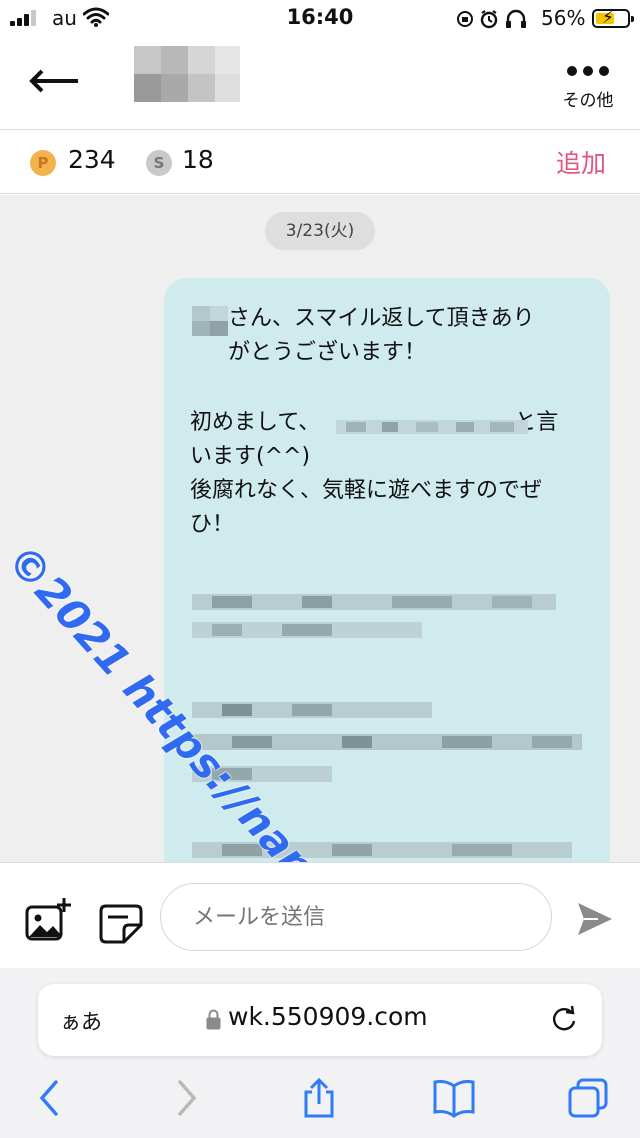 This screenshot has height=1138, width=640. What do you see at coordinates (320, 18) in the screenshot?
I see `status-bar: au 16:40 56% ⚡` at bounding box center [320, 18].